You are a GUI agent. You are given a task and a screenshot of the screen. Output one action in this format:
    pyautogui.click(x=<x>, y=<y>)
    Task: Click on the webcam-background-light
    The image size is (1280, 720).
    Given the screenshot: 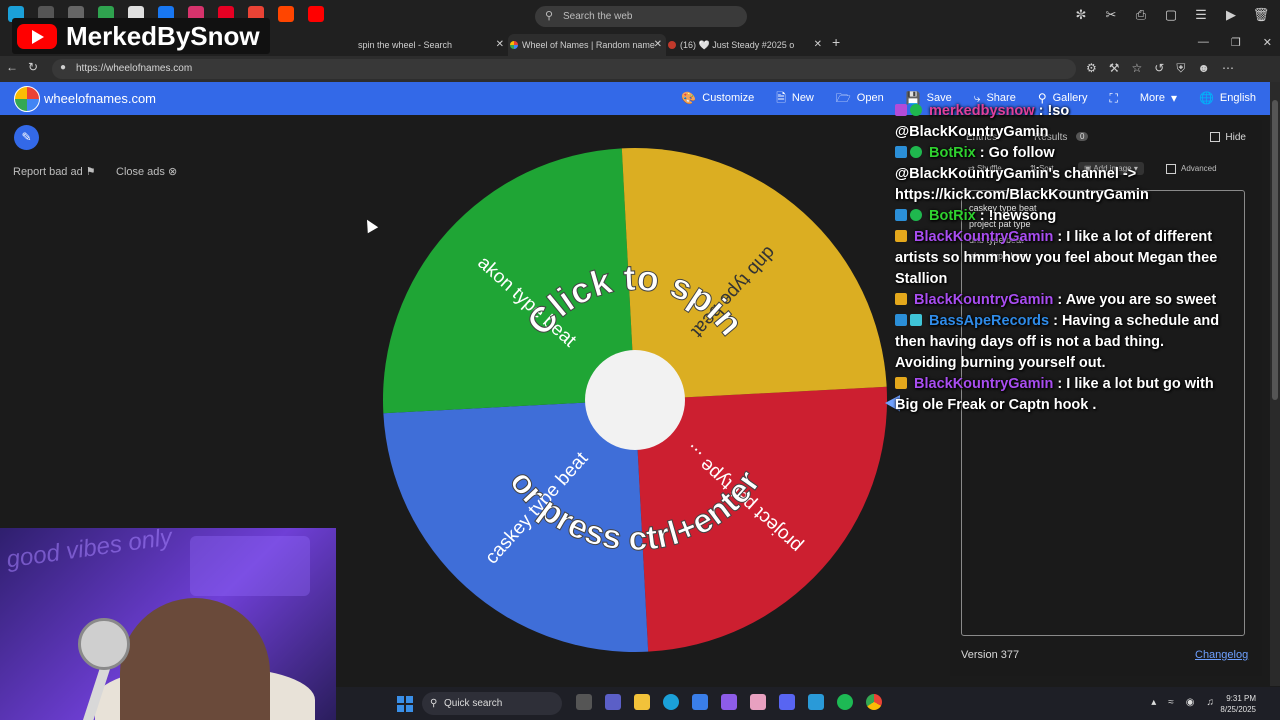 What is the action you would take?
    pyautogui.click(x=250, y=566)
    